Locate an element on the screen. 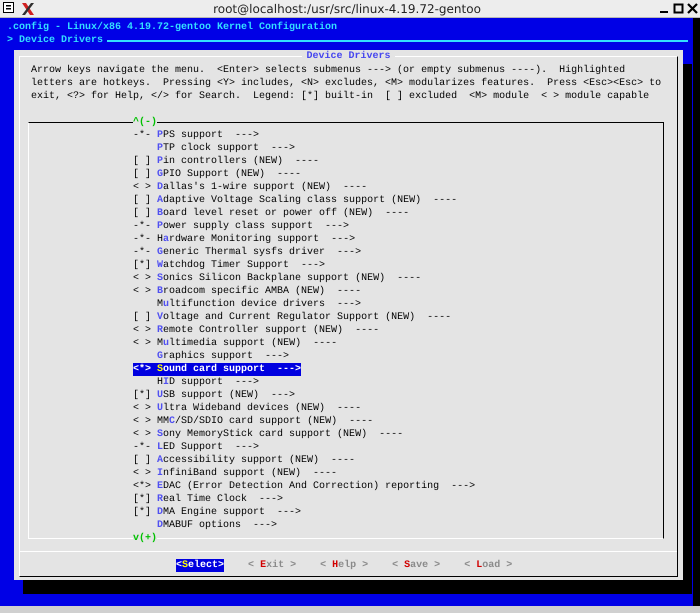  menu-item: Multifunction device drivers ---> is located at coordinates (259, 304).